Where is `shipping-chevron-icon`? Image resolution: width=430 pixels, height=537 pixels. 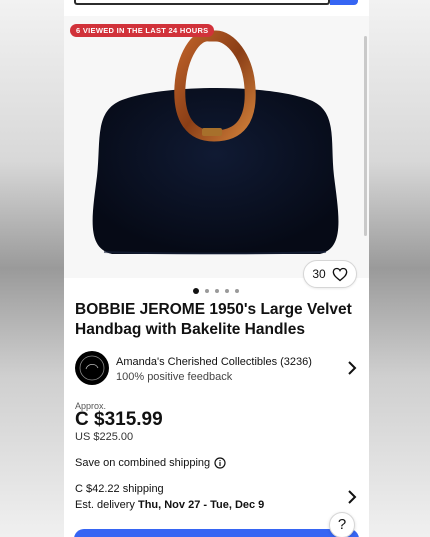
shipping-chevron-icon is located at coordinates (352, 497).